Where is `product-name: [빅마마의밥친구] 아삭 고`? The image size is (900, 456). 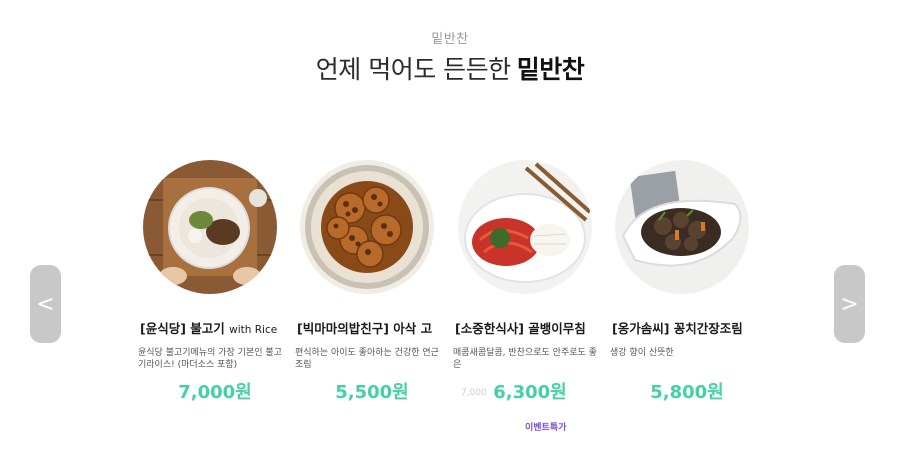
product-name: [빅마마의밥친구] 아삭 고 is located at coordinates (372, 327).